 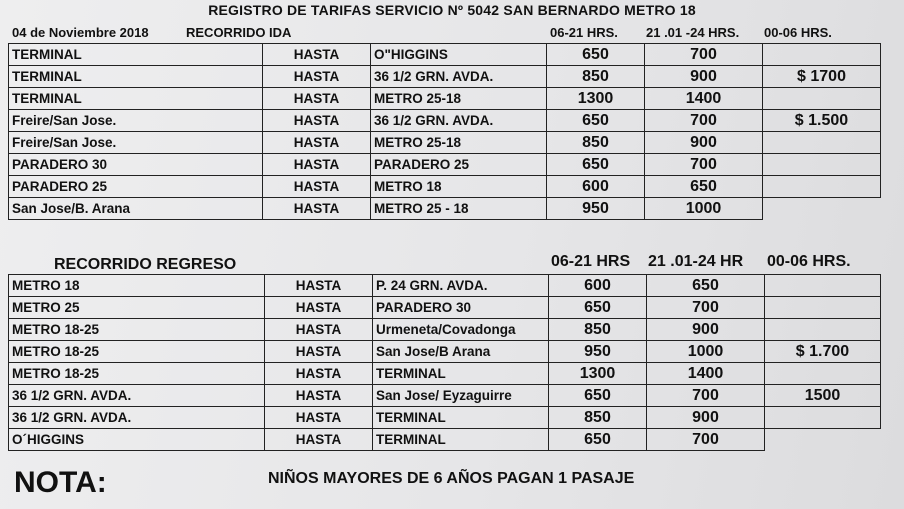 What do you see at coordinates (809, 261) in the screenshot?
I see `regreso-header-night: 00-06 HRS.` at bounding box center [809, 261].